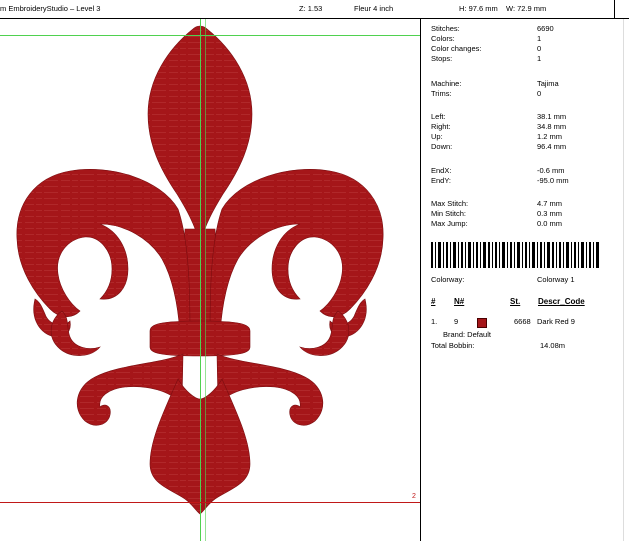 The image size is (629, 541). What do you see at coordinates (446, 83) in the screenshot?
I see `machine-label: Machine:` at bounding box center [446, 83].